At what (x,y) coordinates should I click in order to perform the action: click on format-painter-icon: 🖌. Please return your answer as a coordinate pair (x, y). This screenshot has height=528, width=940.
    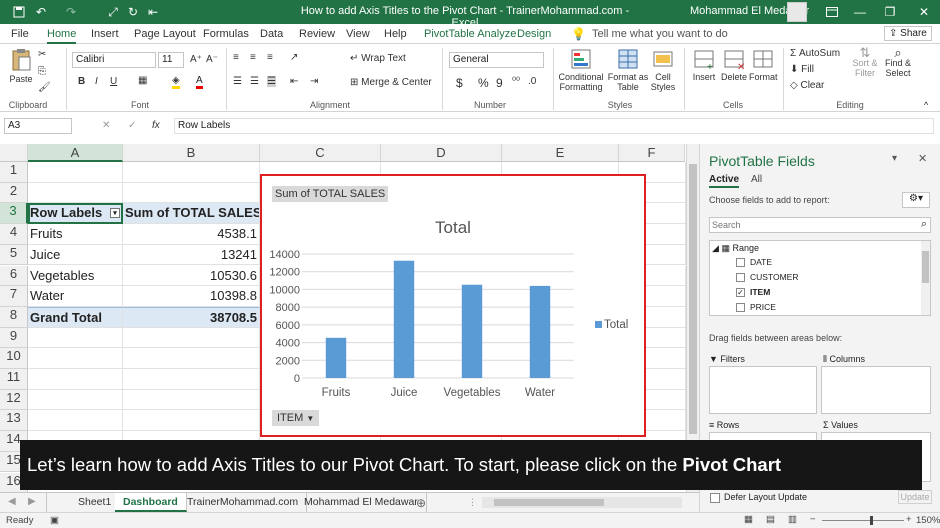
    Looking at the image, I should click on (44, 87).